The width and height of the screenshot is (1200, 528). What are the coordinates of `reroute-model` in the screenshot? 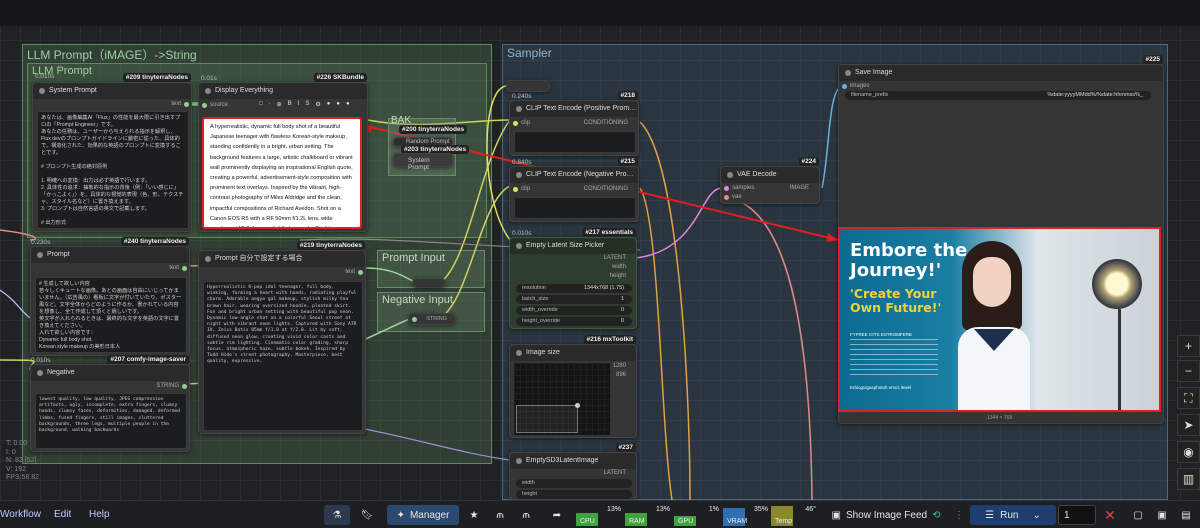 It's located at (528, 86).